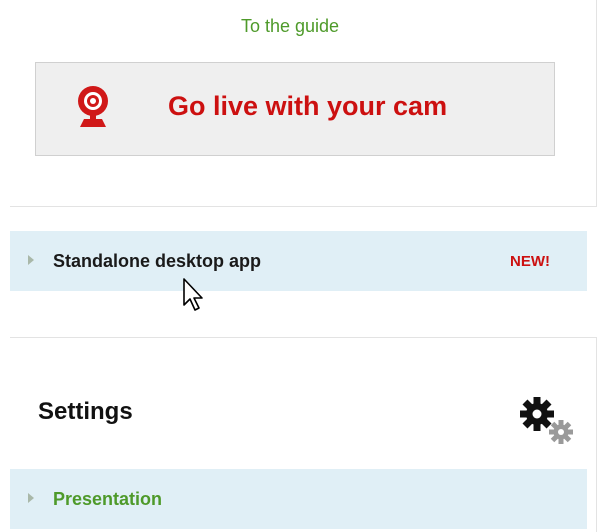 This screenshot has height=532, width=600. I want to click on guide-link: To the guide, so click(290, 26).